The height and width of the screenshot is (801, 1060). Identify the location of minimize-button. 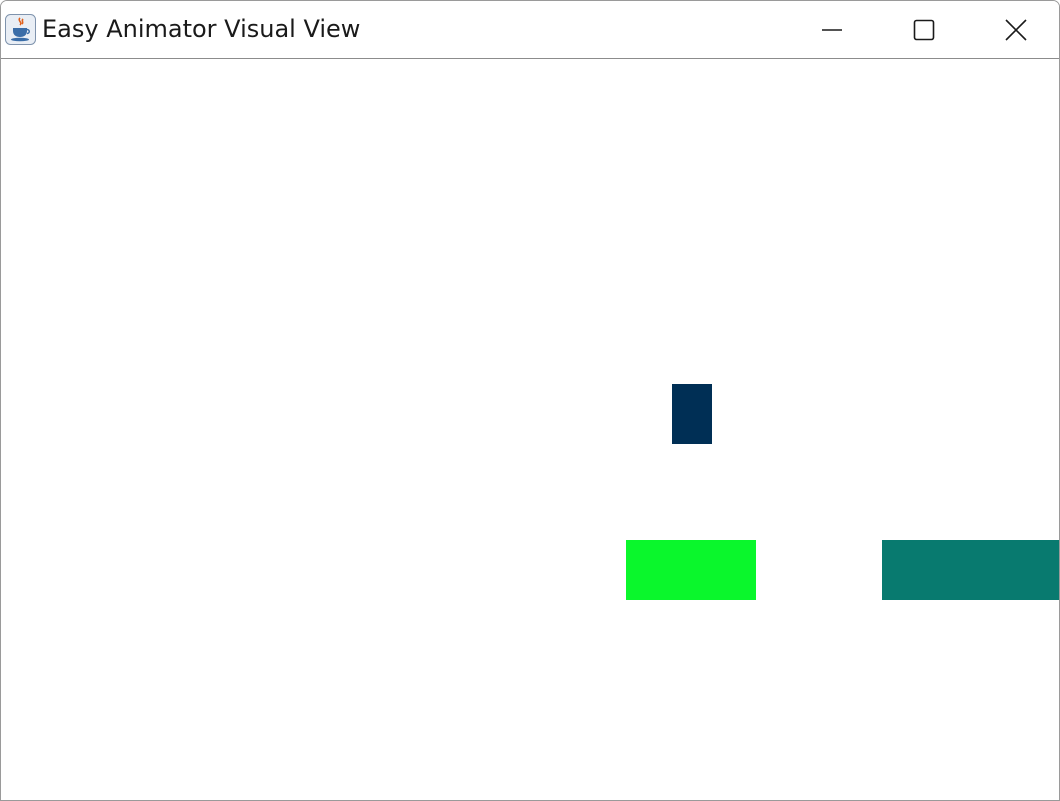
(832, 29).